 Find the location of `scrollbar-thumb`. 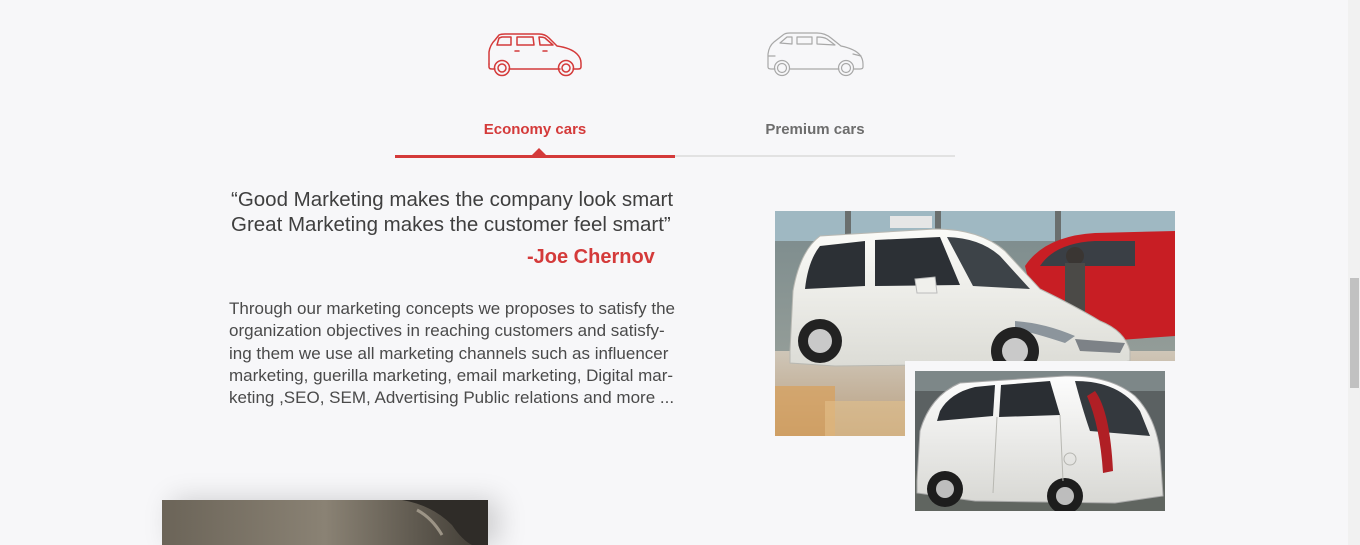

scrollbar-thumb is located at coordinates (1354, 333).